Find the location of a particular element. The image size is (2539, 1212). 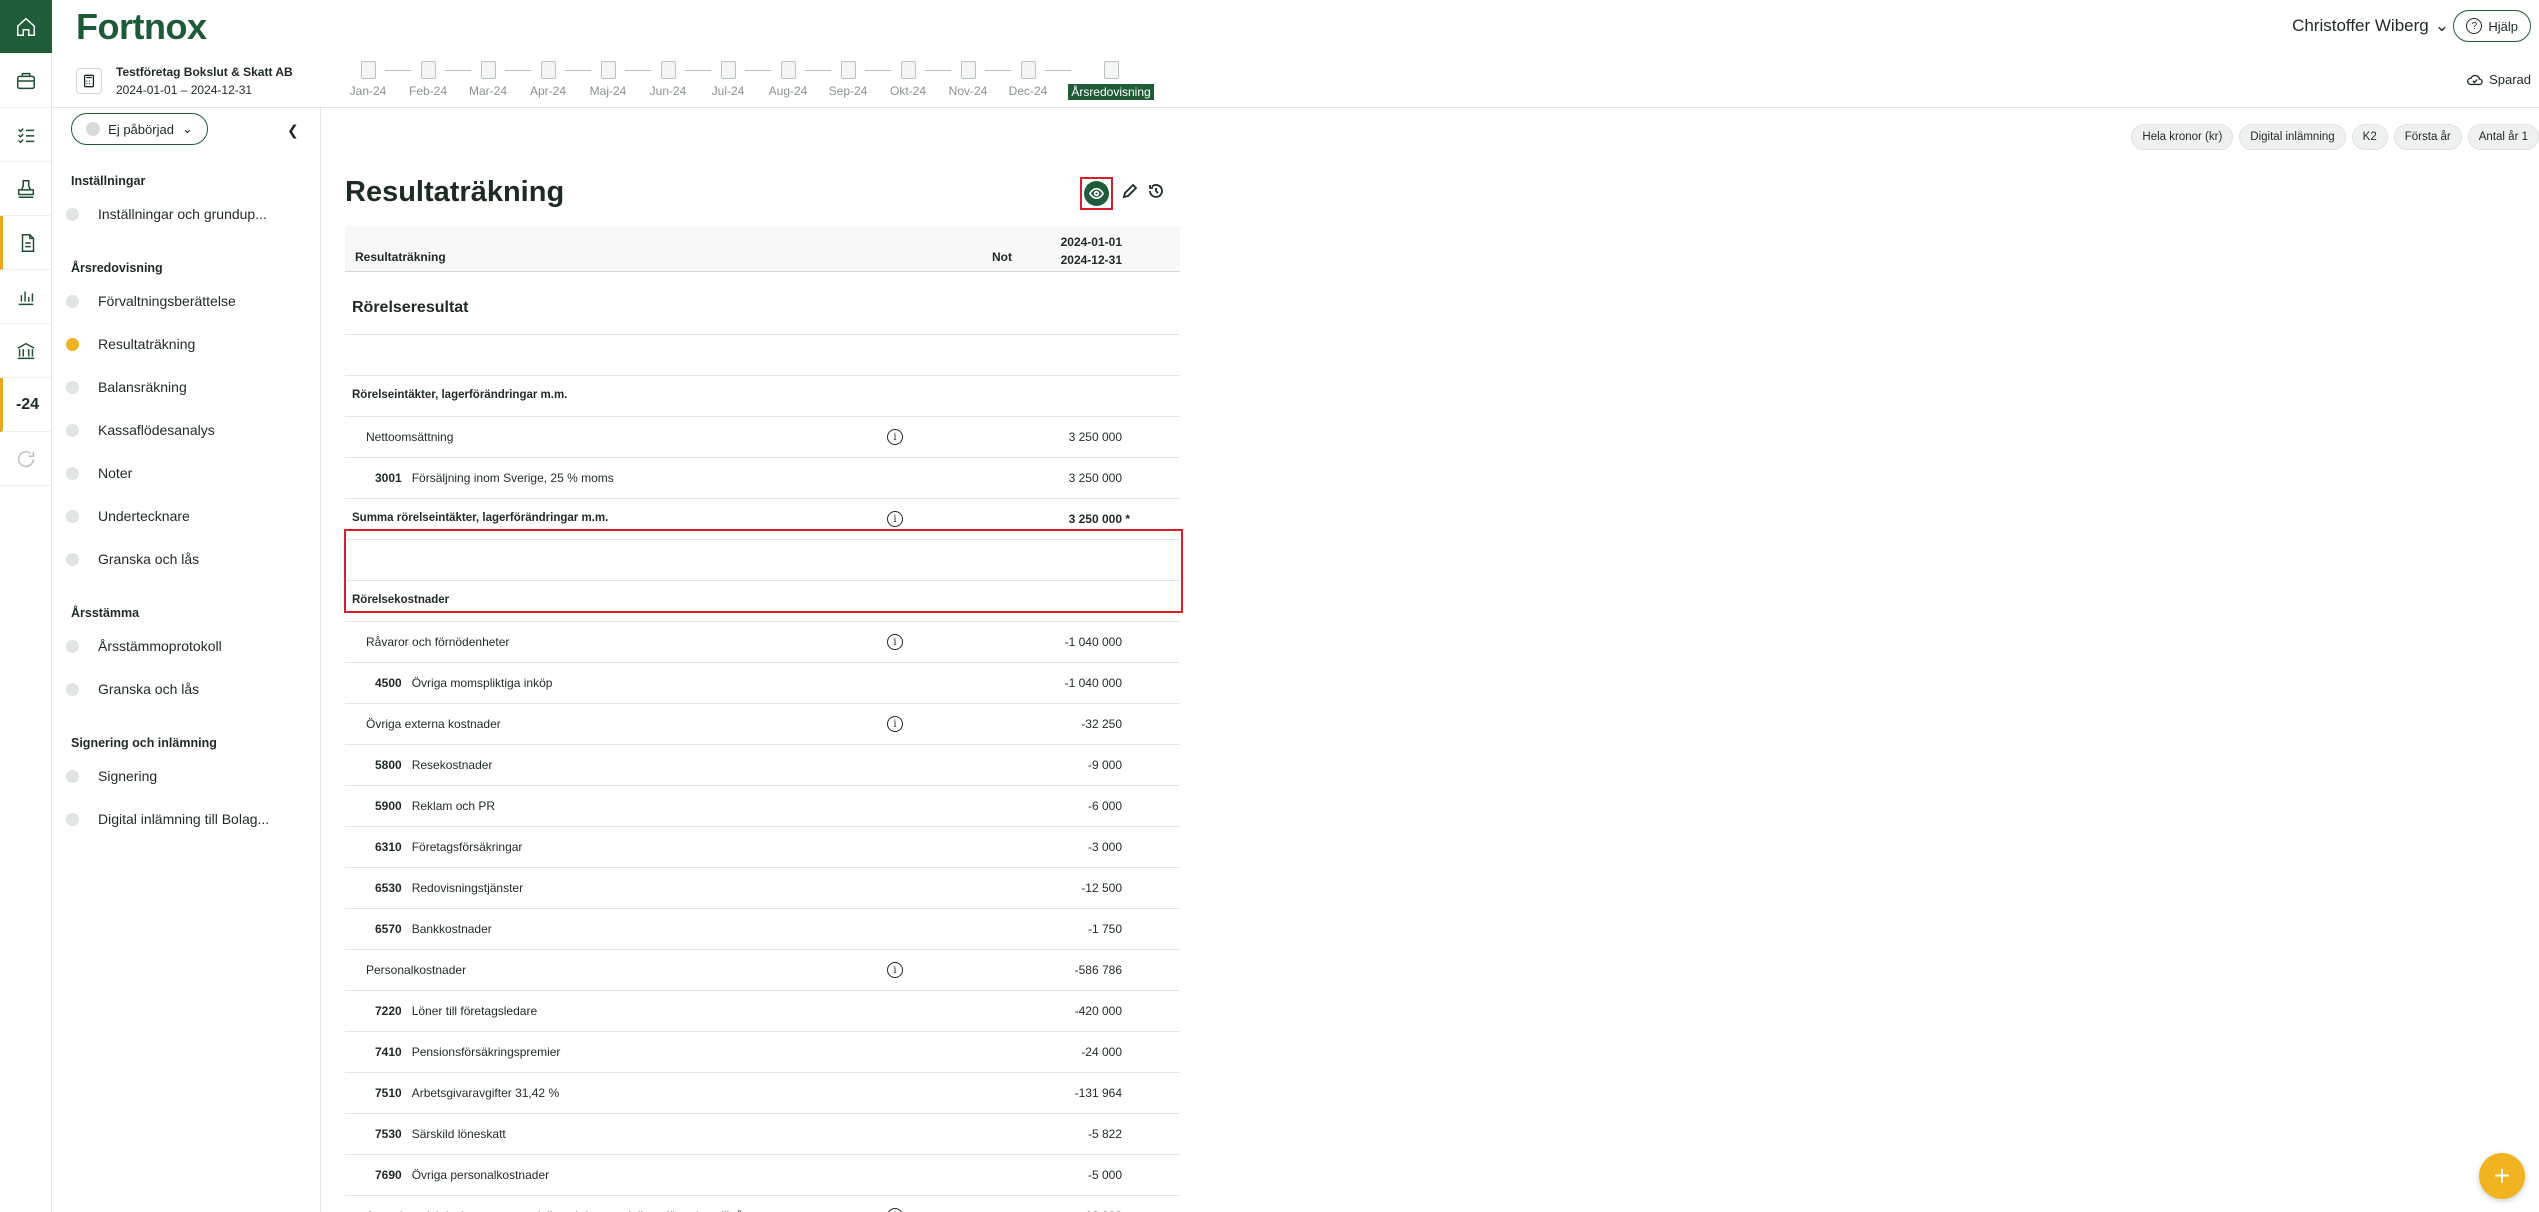

page-title: Resultaträkning is located at coordinates (455, 192).